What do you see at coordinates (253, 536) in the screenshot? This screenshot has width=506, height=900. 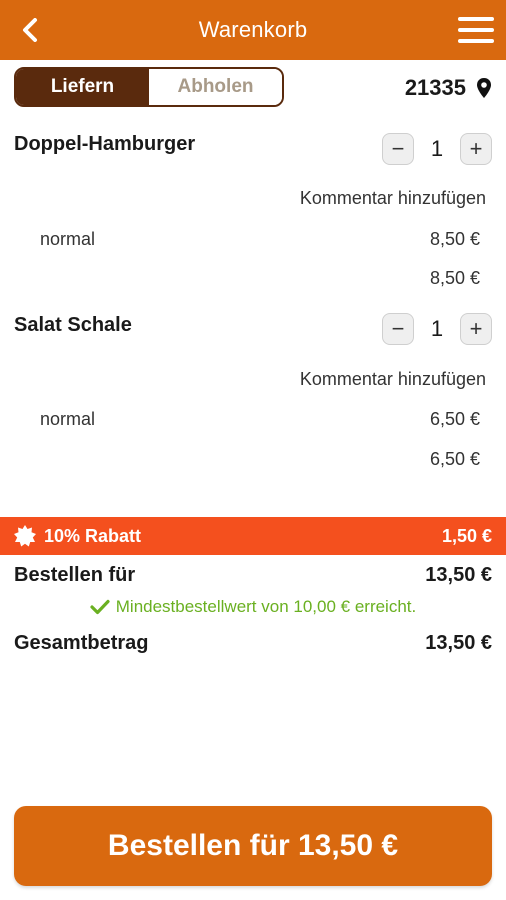 I see `discount-bar: 10% Rabatt 1,50 €` at bounding box center [253, 536].